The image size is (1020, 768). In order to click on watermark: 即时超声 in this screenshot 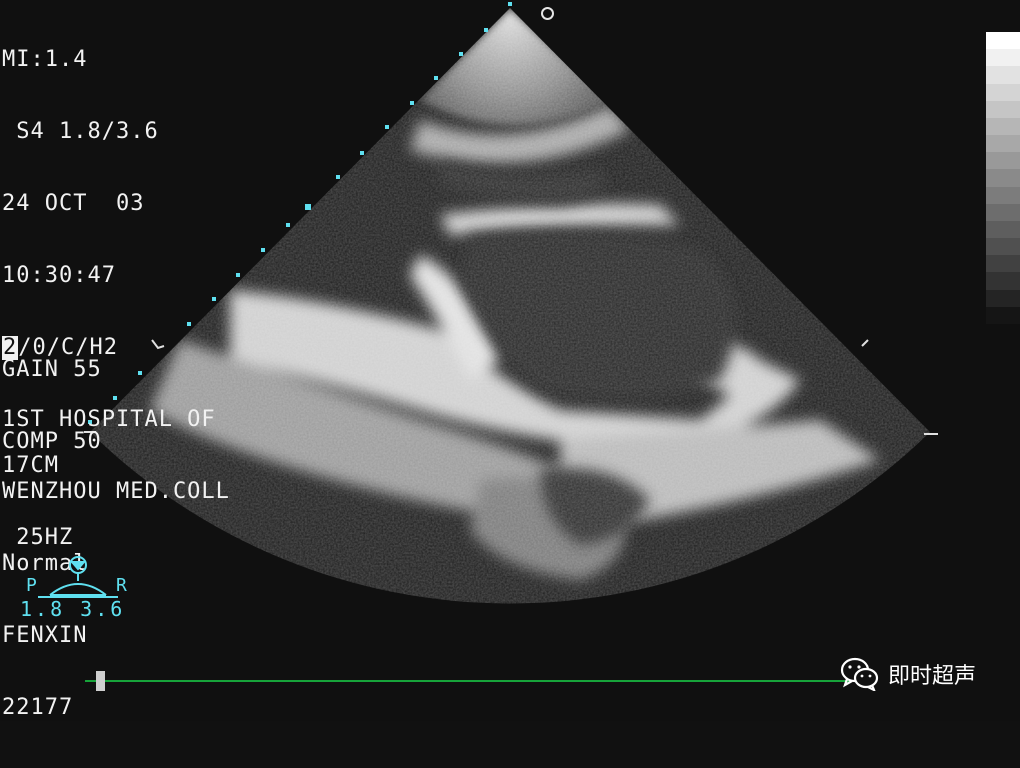, I will do `click(908, 674)`.